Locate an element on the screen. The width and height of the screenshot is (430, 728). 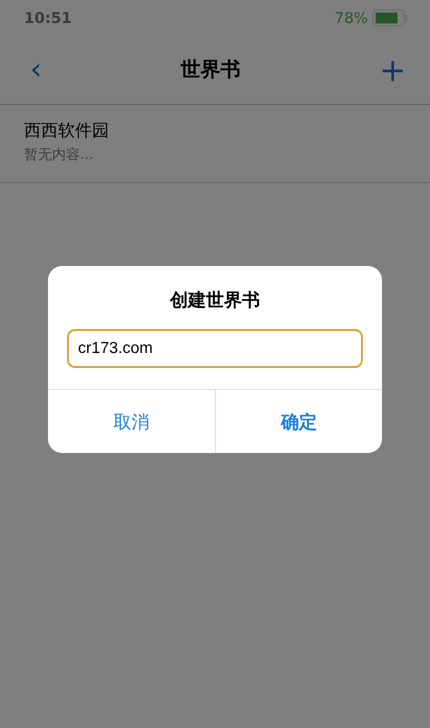
status-time: 10:51 is located at coordinates (48, 17).